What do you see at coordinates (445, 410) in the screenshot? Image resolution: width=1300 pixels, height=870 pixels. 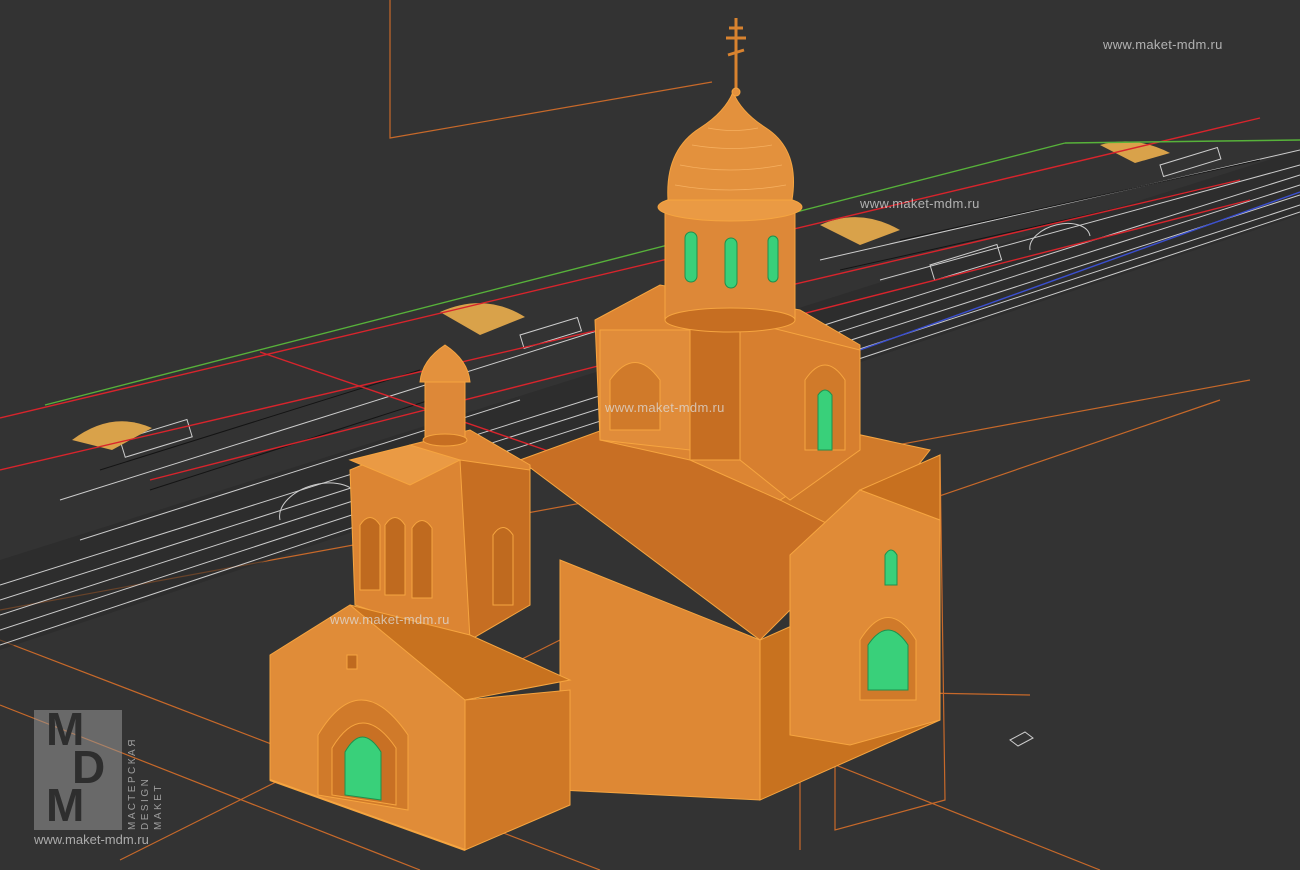 I see `bell-cupola-drum` at bounding box center [445, 410].